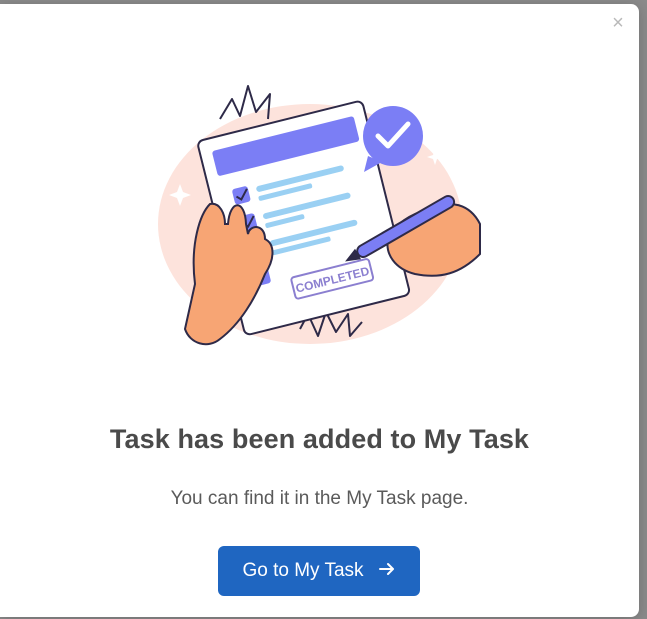 Image resolution: width=647 pixels, height=619 pixels. What do you see at coordinates (319, 498) in the screenshot?
I see `modal-message: You can find it in the My Task page.` at bounding box center [319, 498].